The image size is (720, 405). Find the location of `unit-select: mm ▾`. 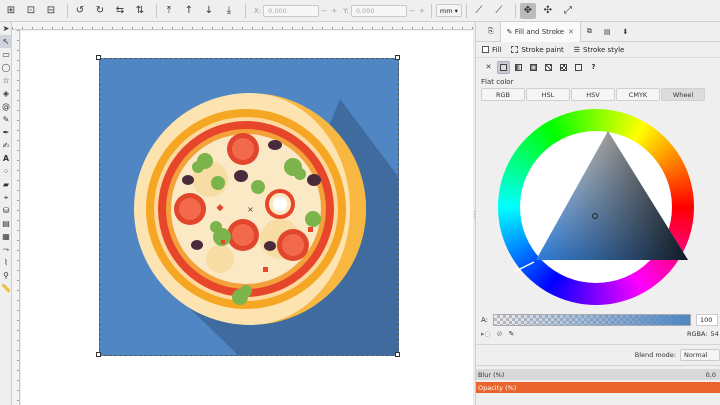

unit-select: mm ▾ is located at coordinates (448, 10).